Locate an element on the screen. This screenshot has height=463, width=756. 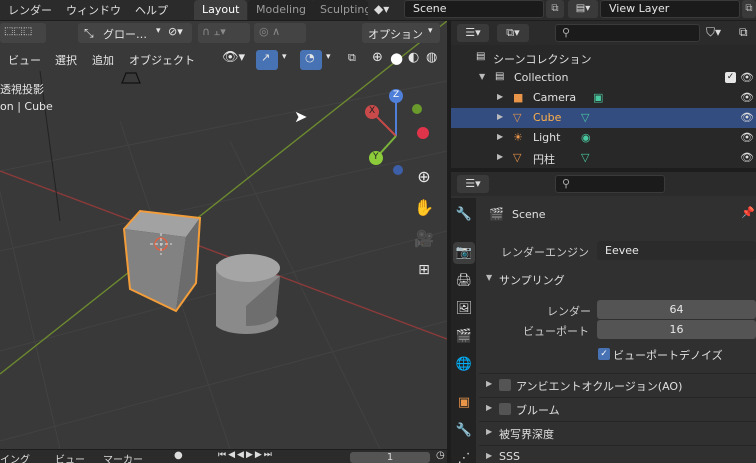
menu-window: ウィンドウ is located at coordinates (93, 10).